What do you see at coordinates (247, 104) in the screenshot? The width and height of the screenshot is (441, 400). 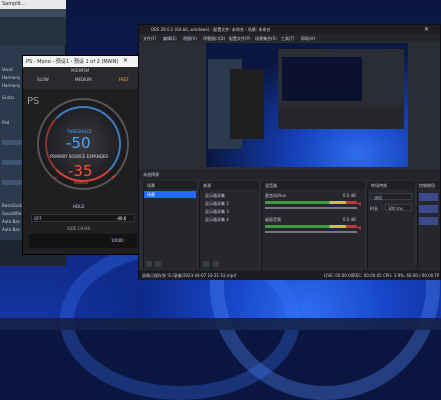 I see `preview-plugin` at bounding box center [247, 104].